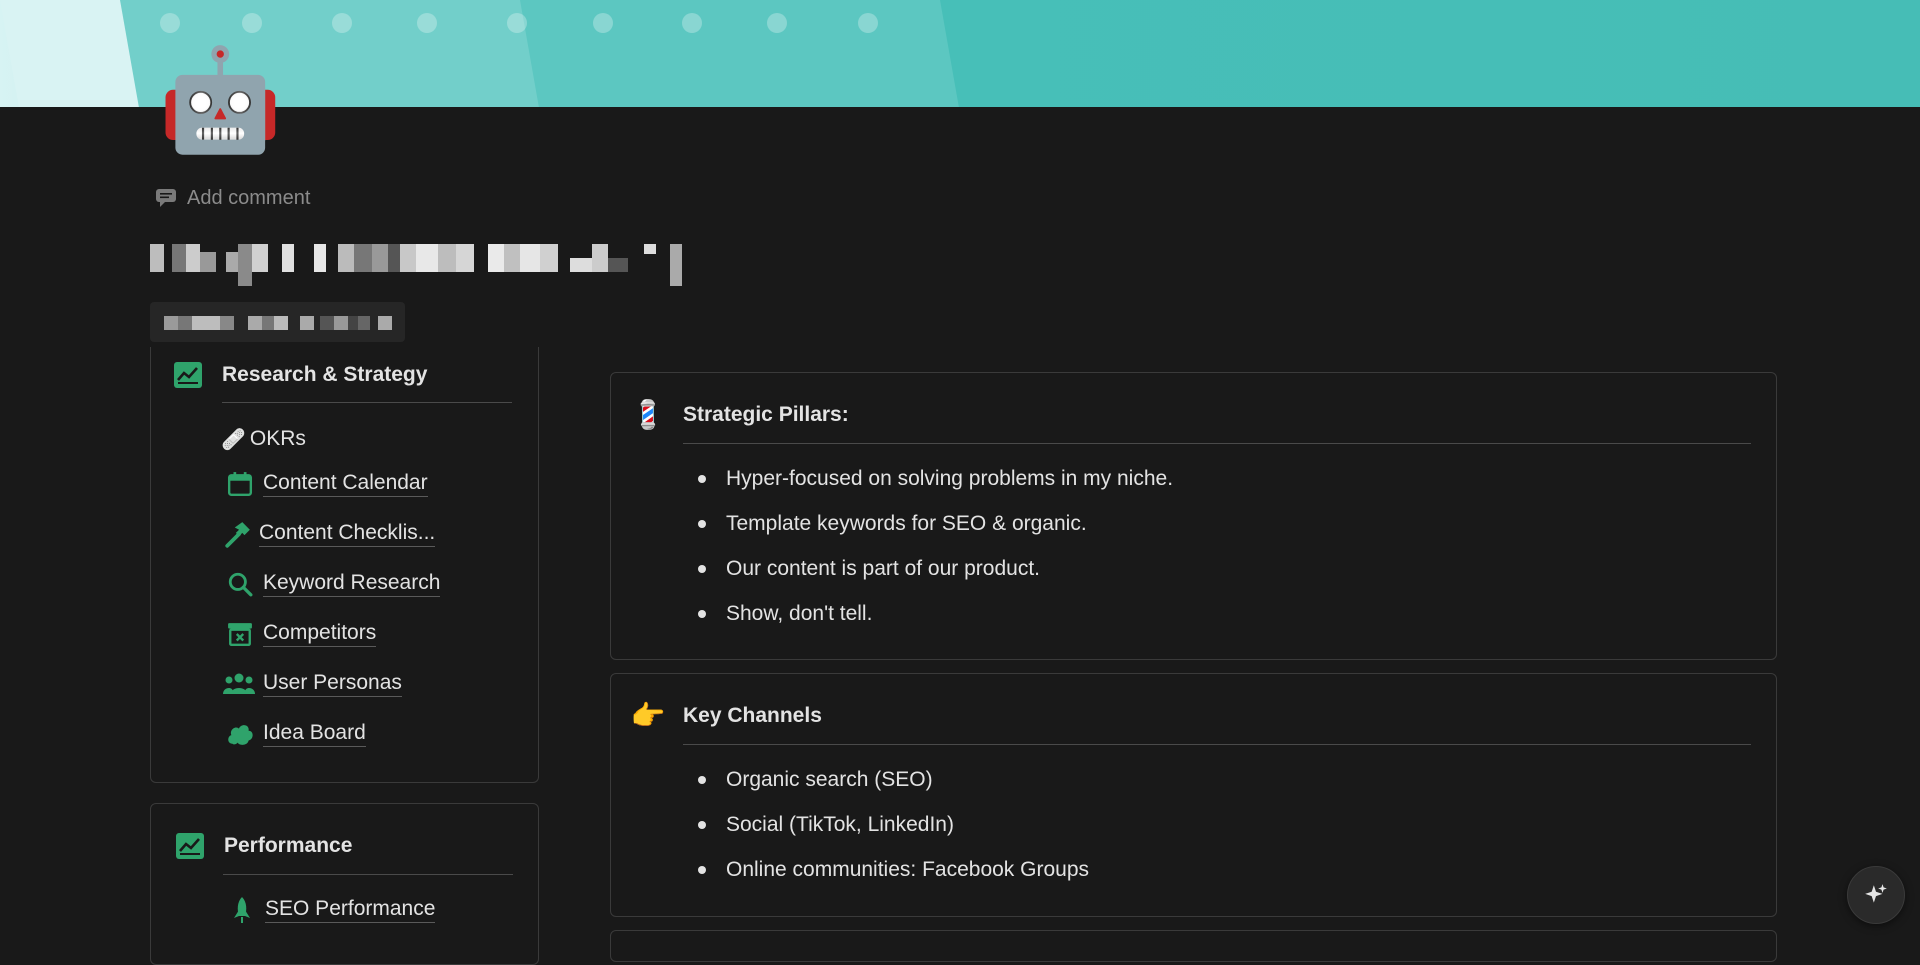 This screenshot has height=965, width=1920. I want to click on callout-partial, so click(1193, 946).